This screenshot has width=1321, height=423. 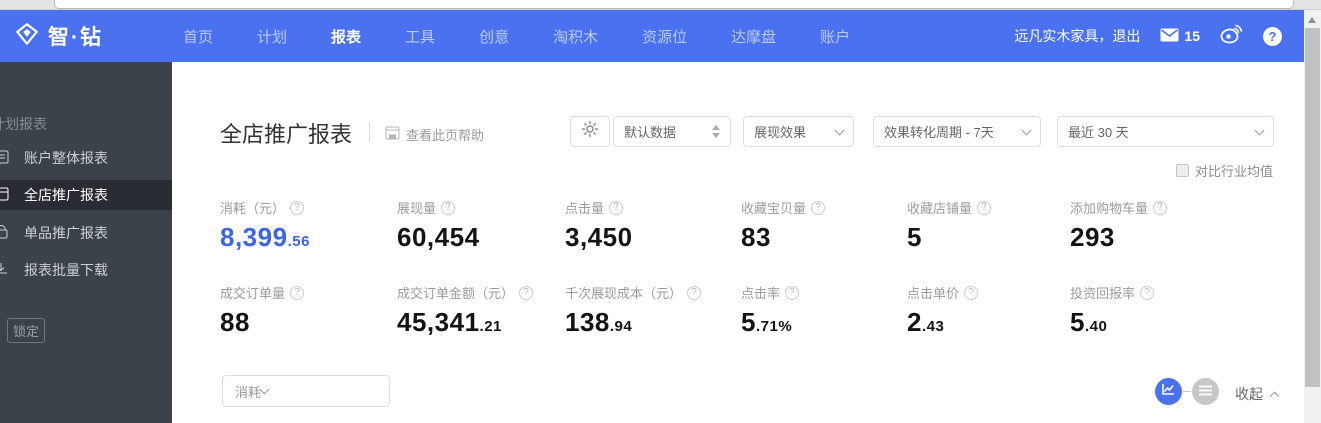 What do you see at coordinates (1187, 391) in the screenshot?
I see `toggle-dash` at bounding box center [1187, 391].